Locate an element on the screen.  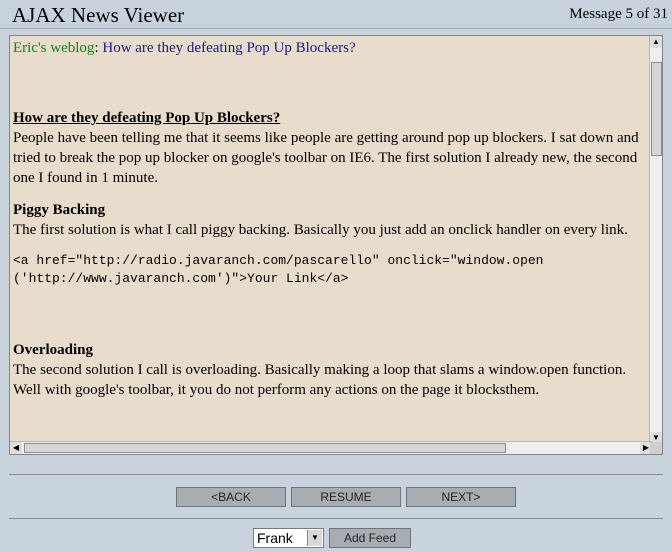
navigation-bar: <BACK RESUME NEXT> is located at coordinates (346, 497).